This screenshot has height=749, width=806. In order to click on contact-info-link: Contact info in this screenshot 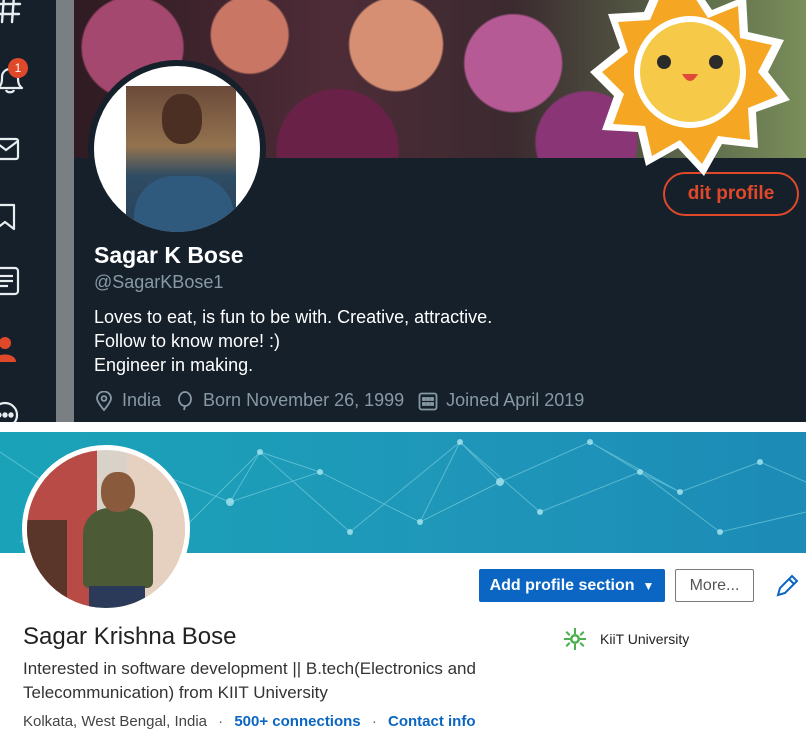, I will do `click(432, 721)`.